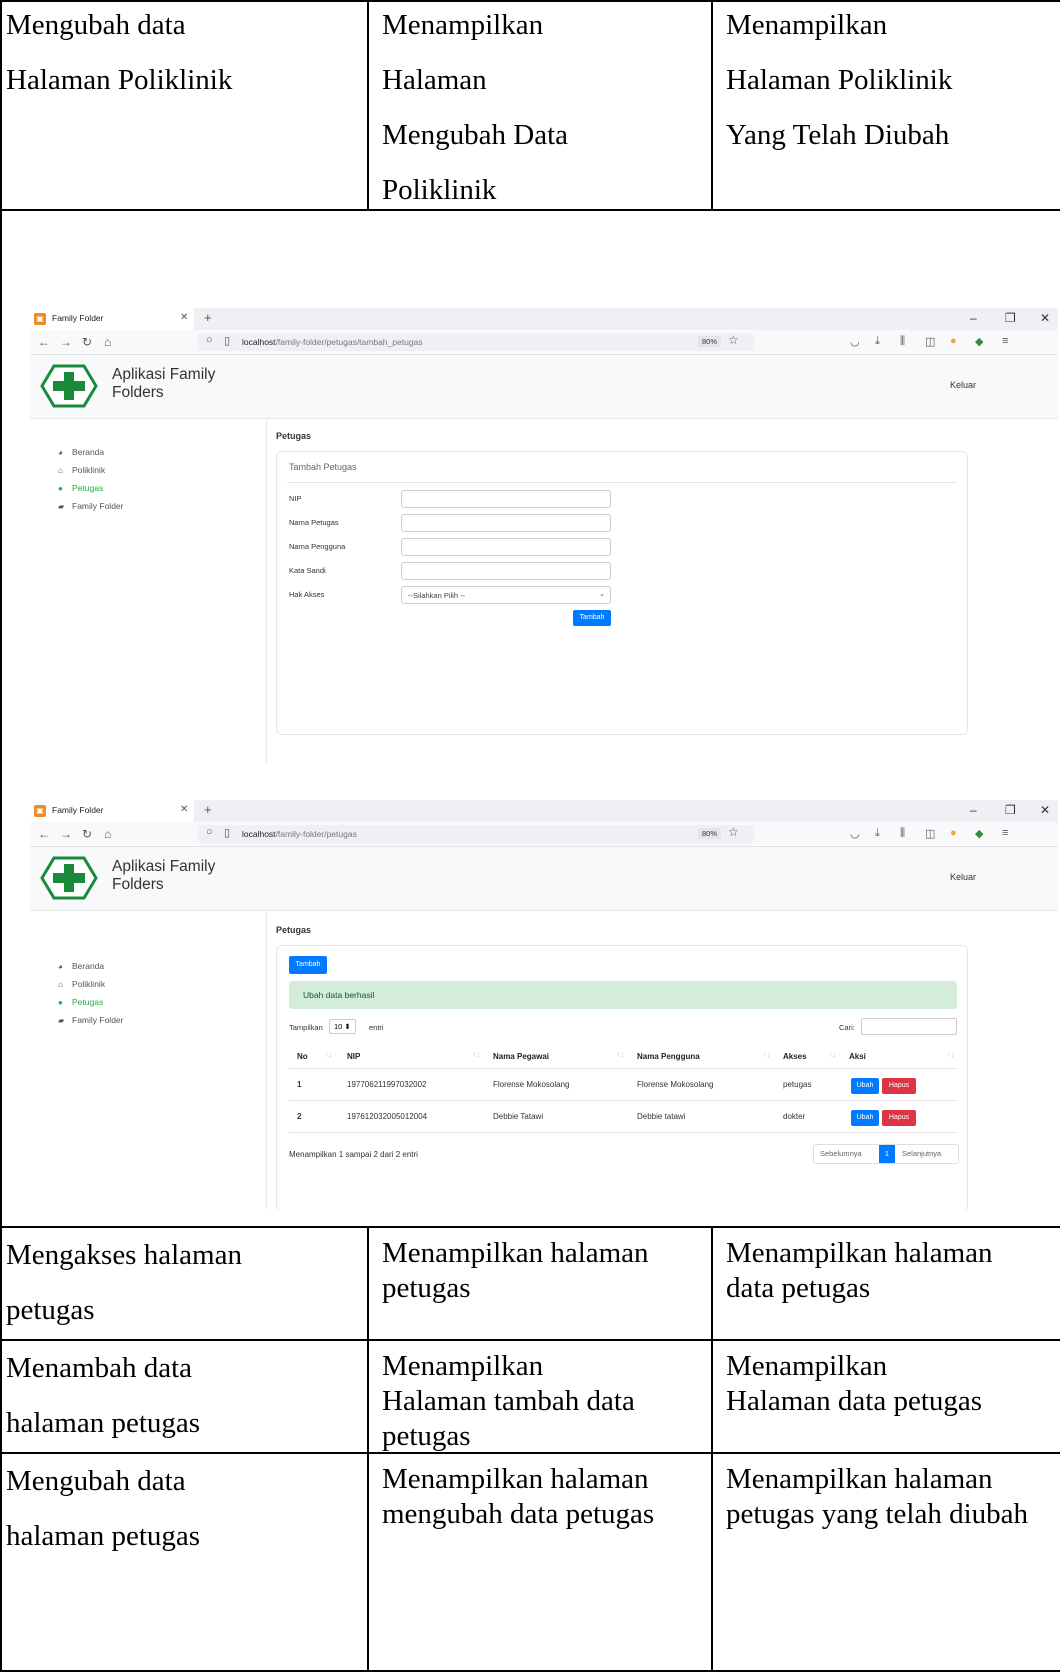 The image size is (1060, 1672). I want to click on search-input, so click(909, 1026).